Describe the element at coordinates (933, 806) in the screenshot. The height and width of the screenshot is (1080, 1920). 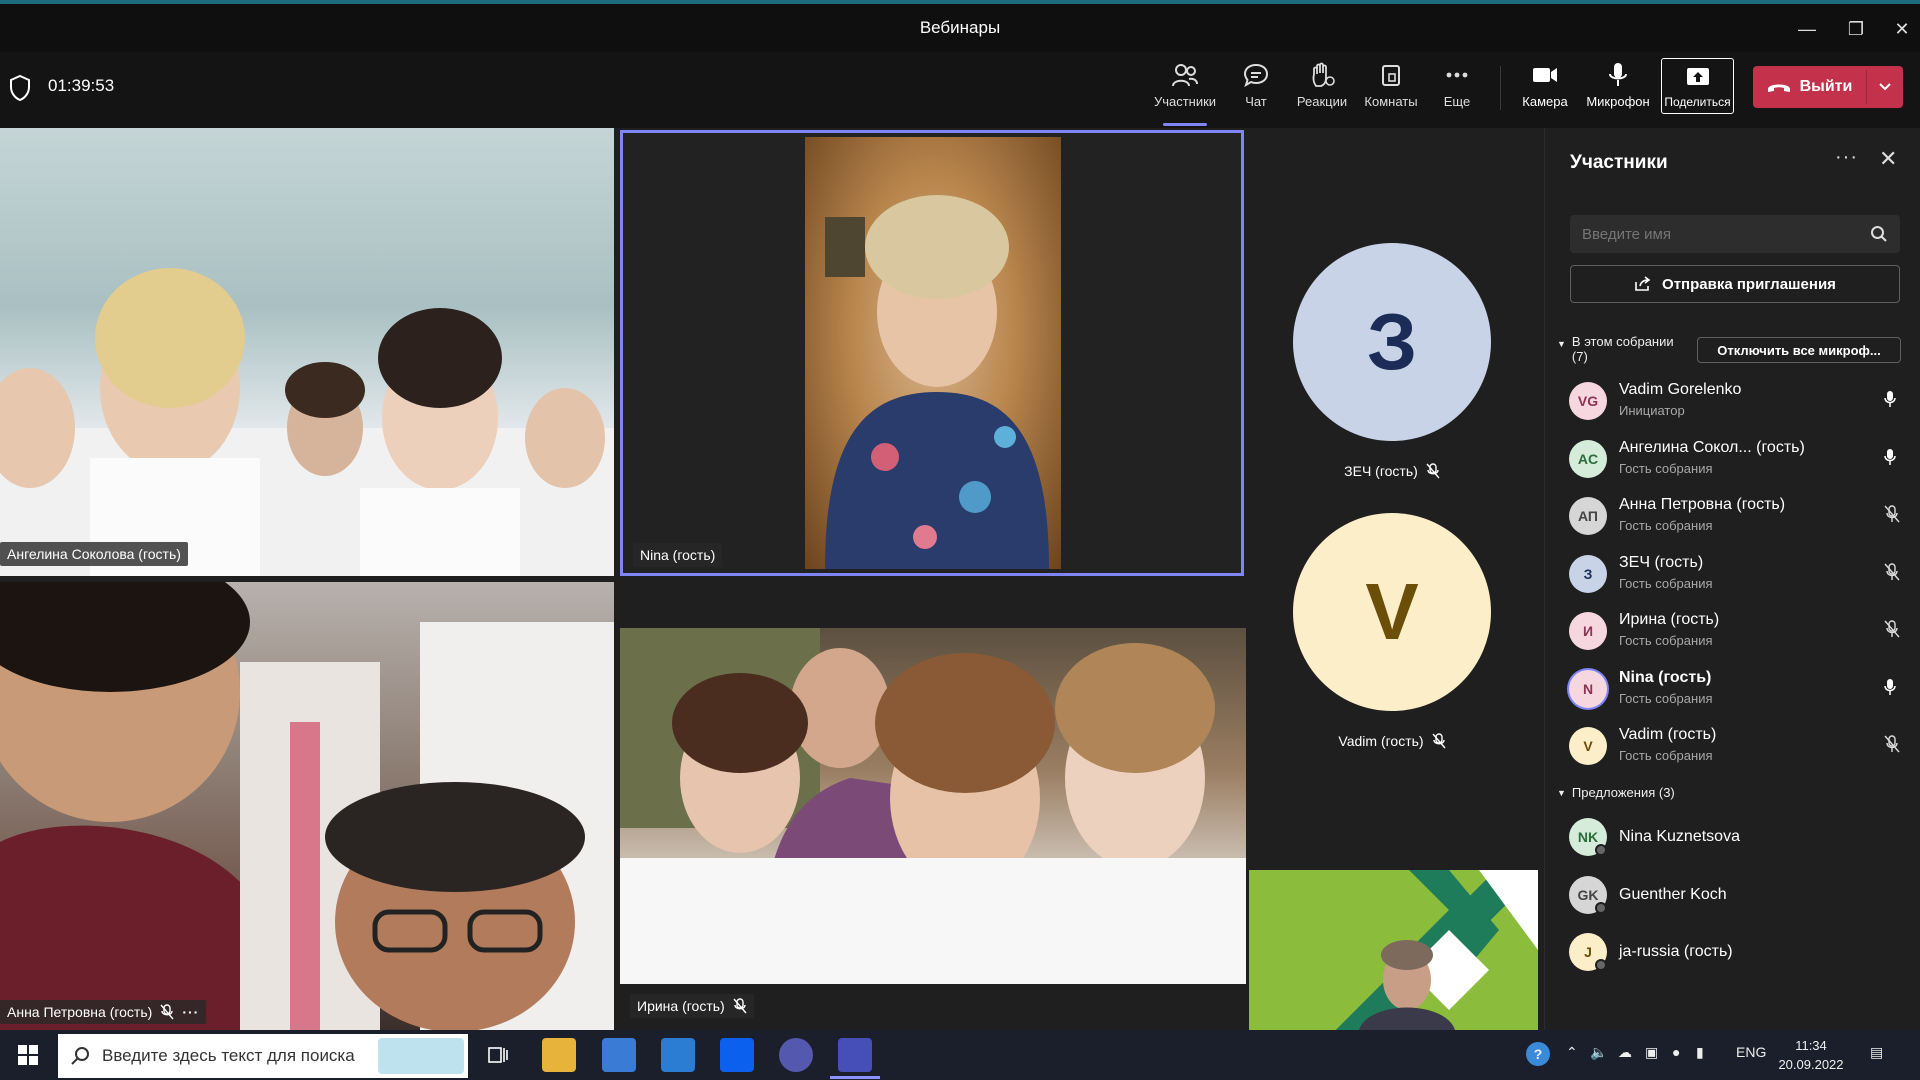
I see `video-tile-irina` at that location.